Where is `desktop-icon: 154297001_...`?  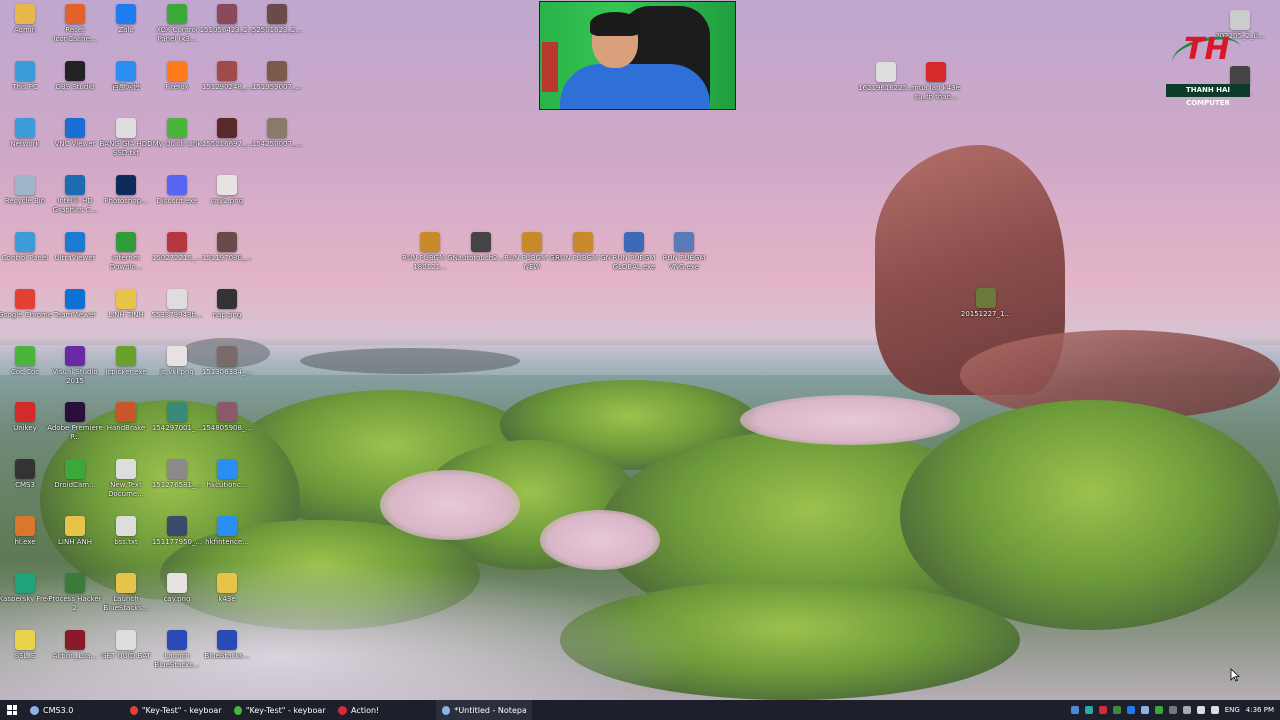 desktop-icon: 154297001_... is located at coordinates (177, 417).